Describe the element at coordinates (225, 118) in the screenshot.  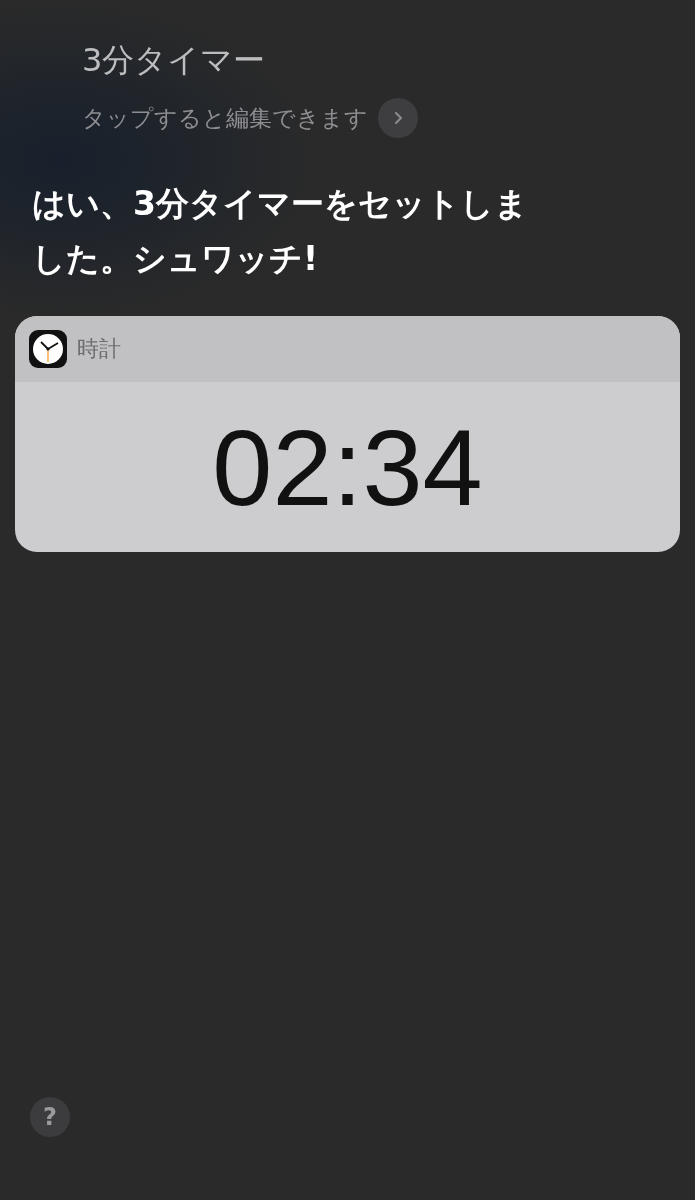
I see `edit-hint: タップすると編集できます` at that location.